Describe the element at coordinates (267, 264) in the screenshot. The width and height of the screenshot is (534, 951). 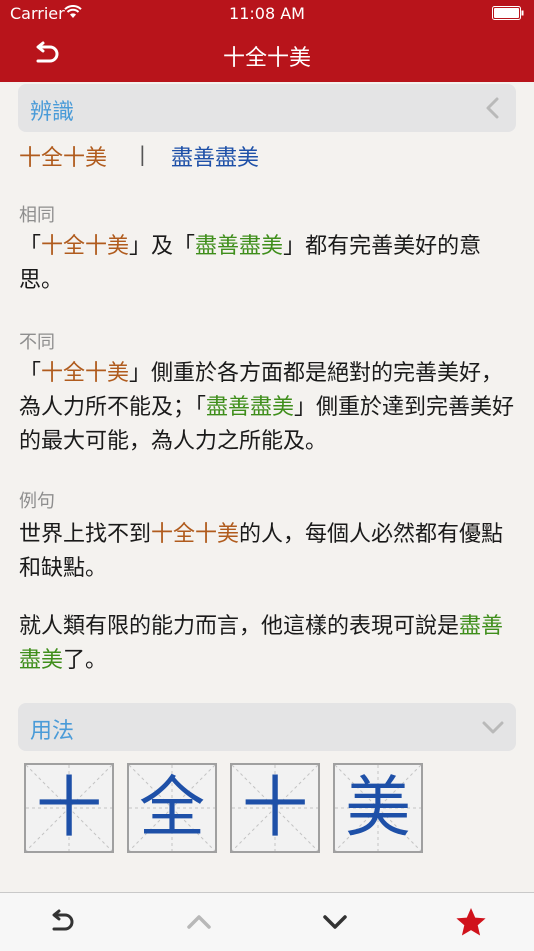
I see `same-paragraph: 「十全十美」及「盡善盡美」都有完善美好的意思。` at that location.